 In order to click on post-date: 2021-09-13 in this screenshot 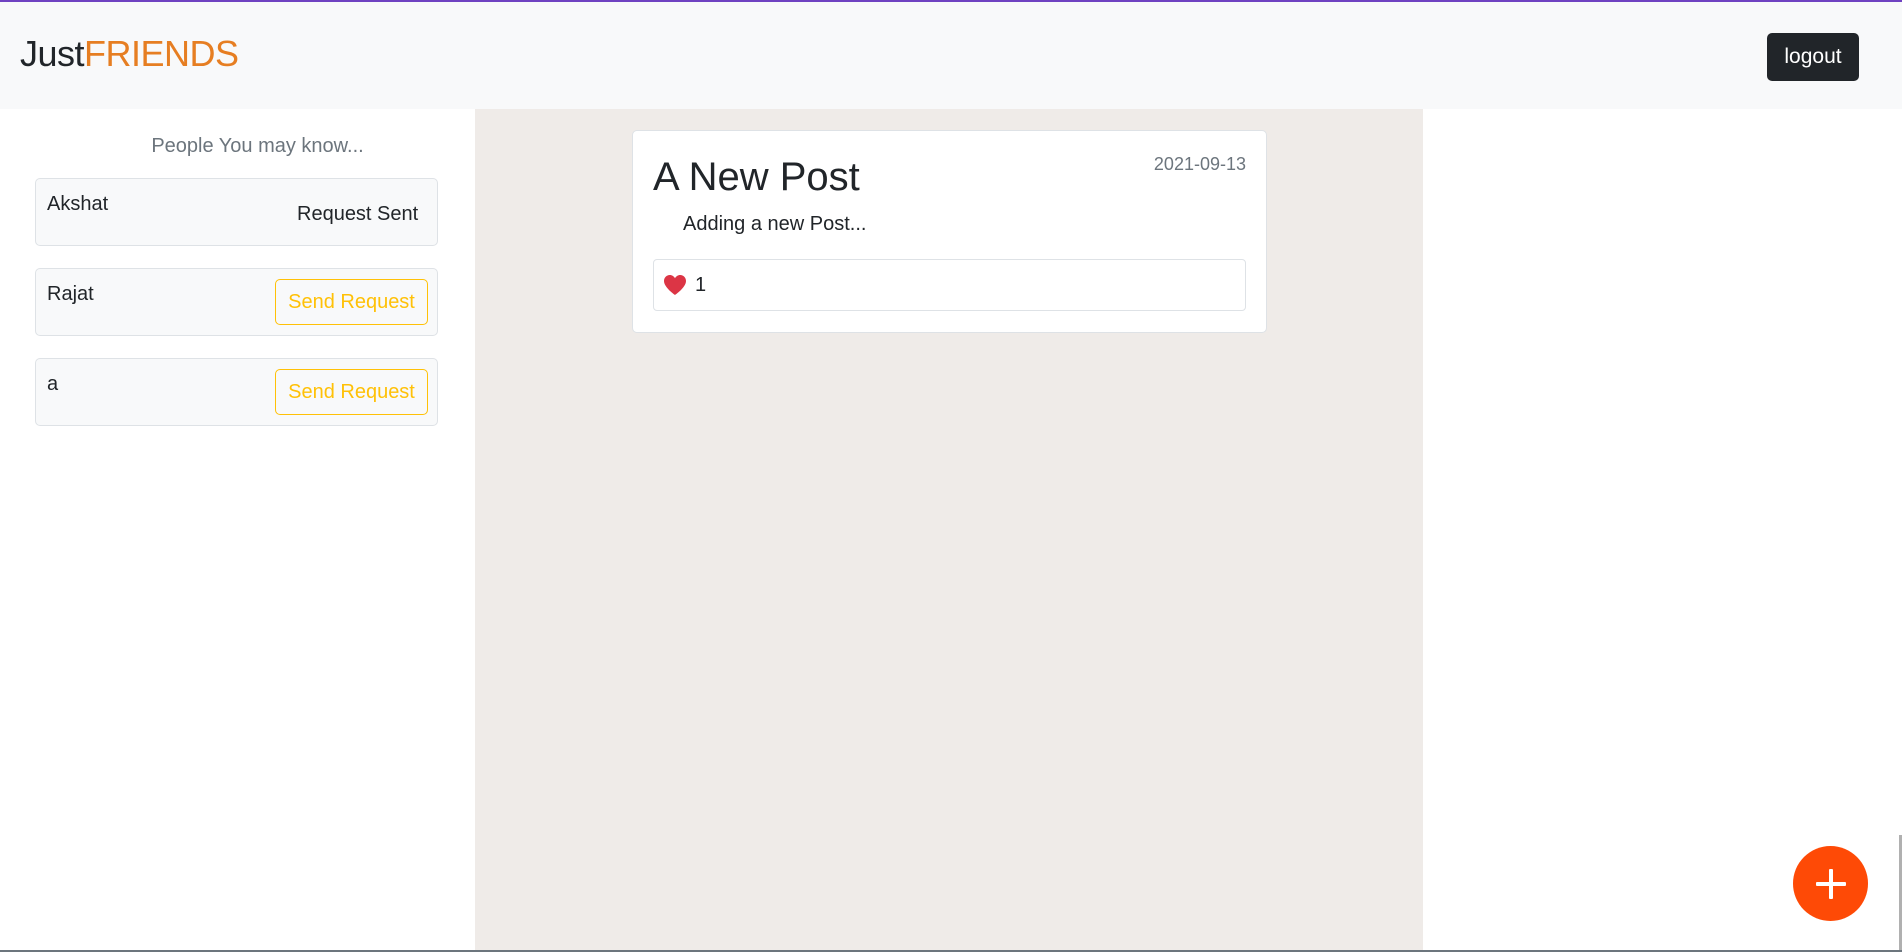, I will do `click(1199, 164)`.